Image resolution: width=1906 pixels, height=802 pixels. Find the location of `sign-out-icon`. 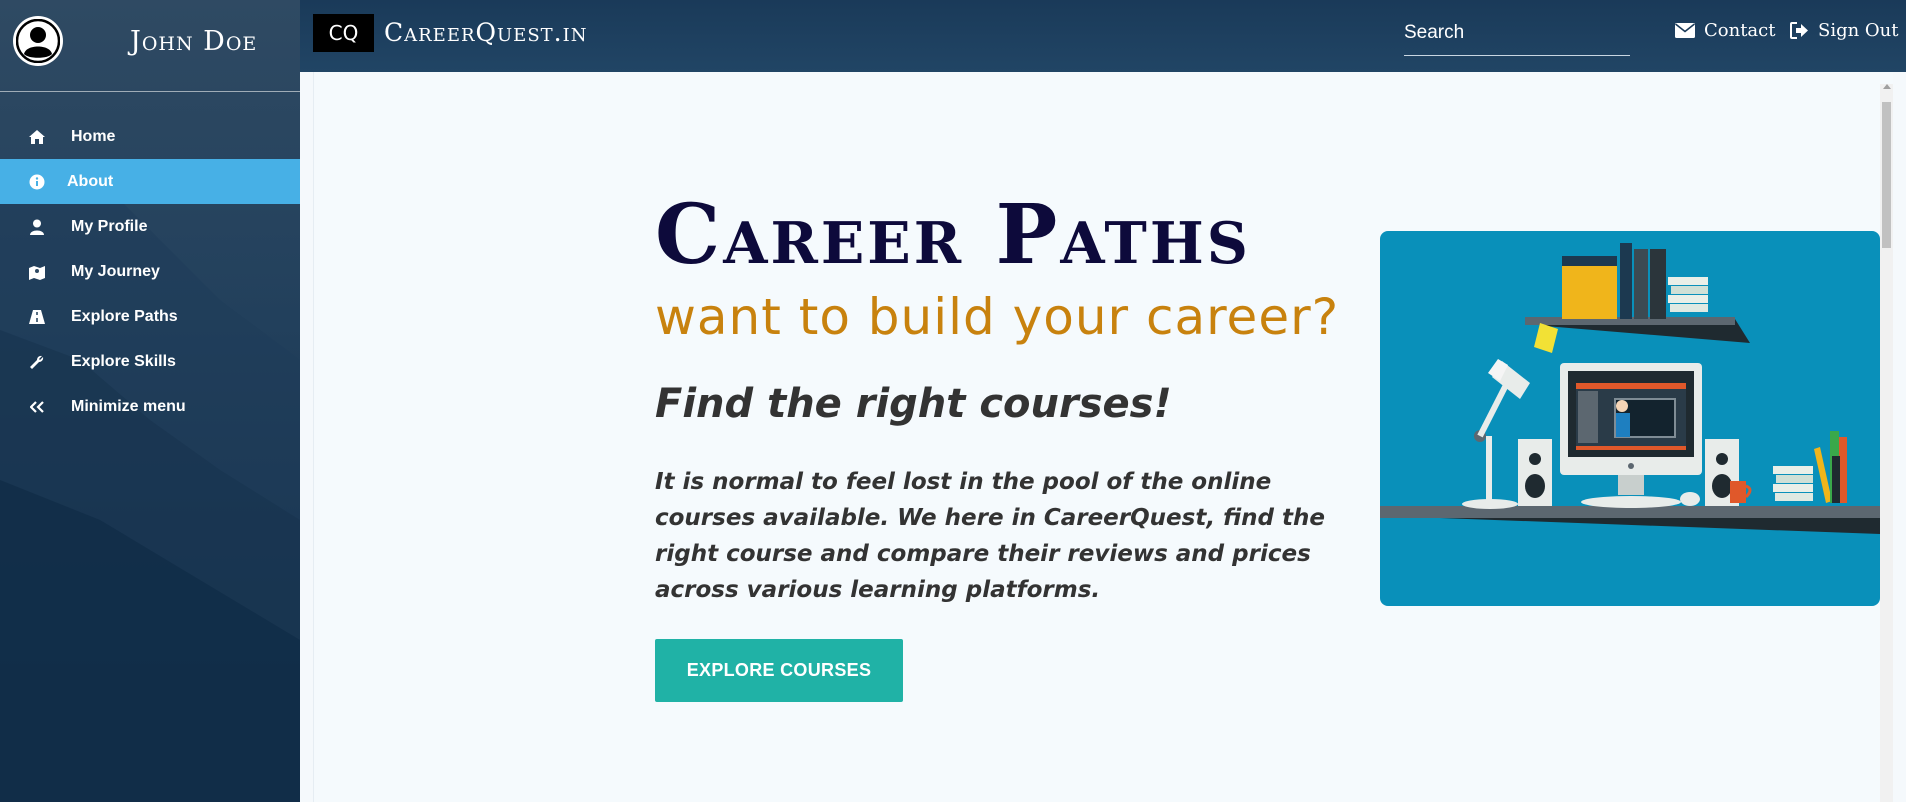

sign-out-icon is located at coordinates (1799, 30).